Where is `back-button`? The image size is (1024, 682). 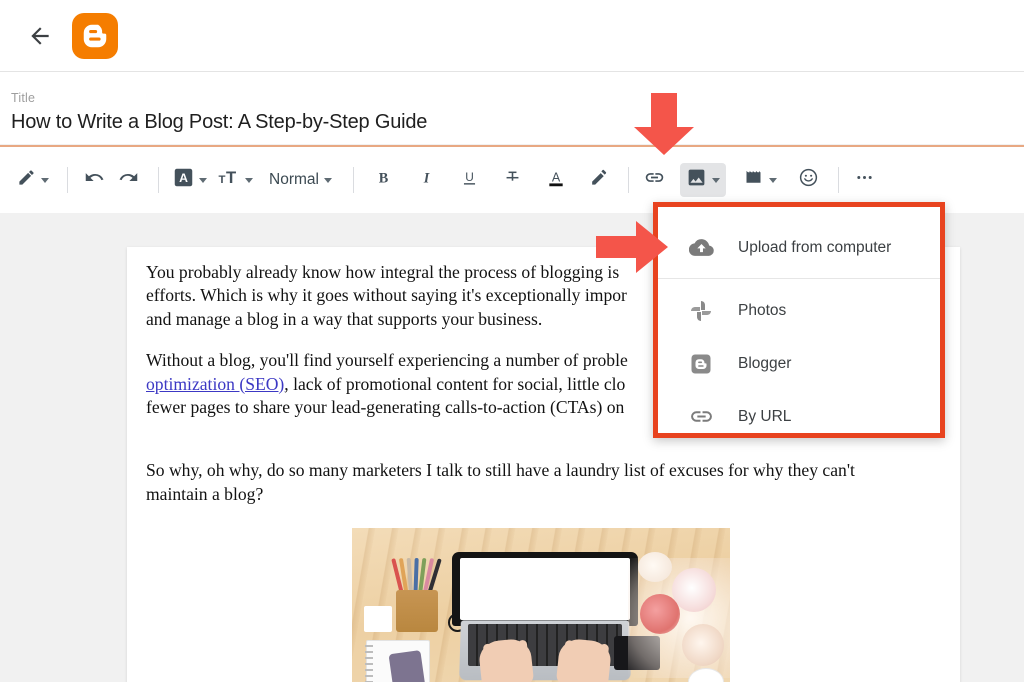
back-button is located at coordinates (40, 36).